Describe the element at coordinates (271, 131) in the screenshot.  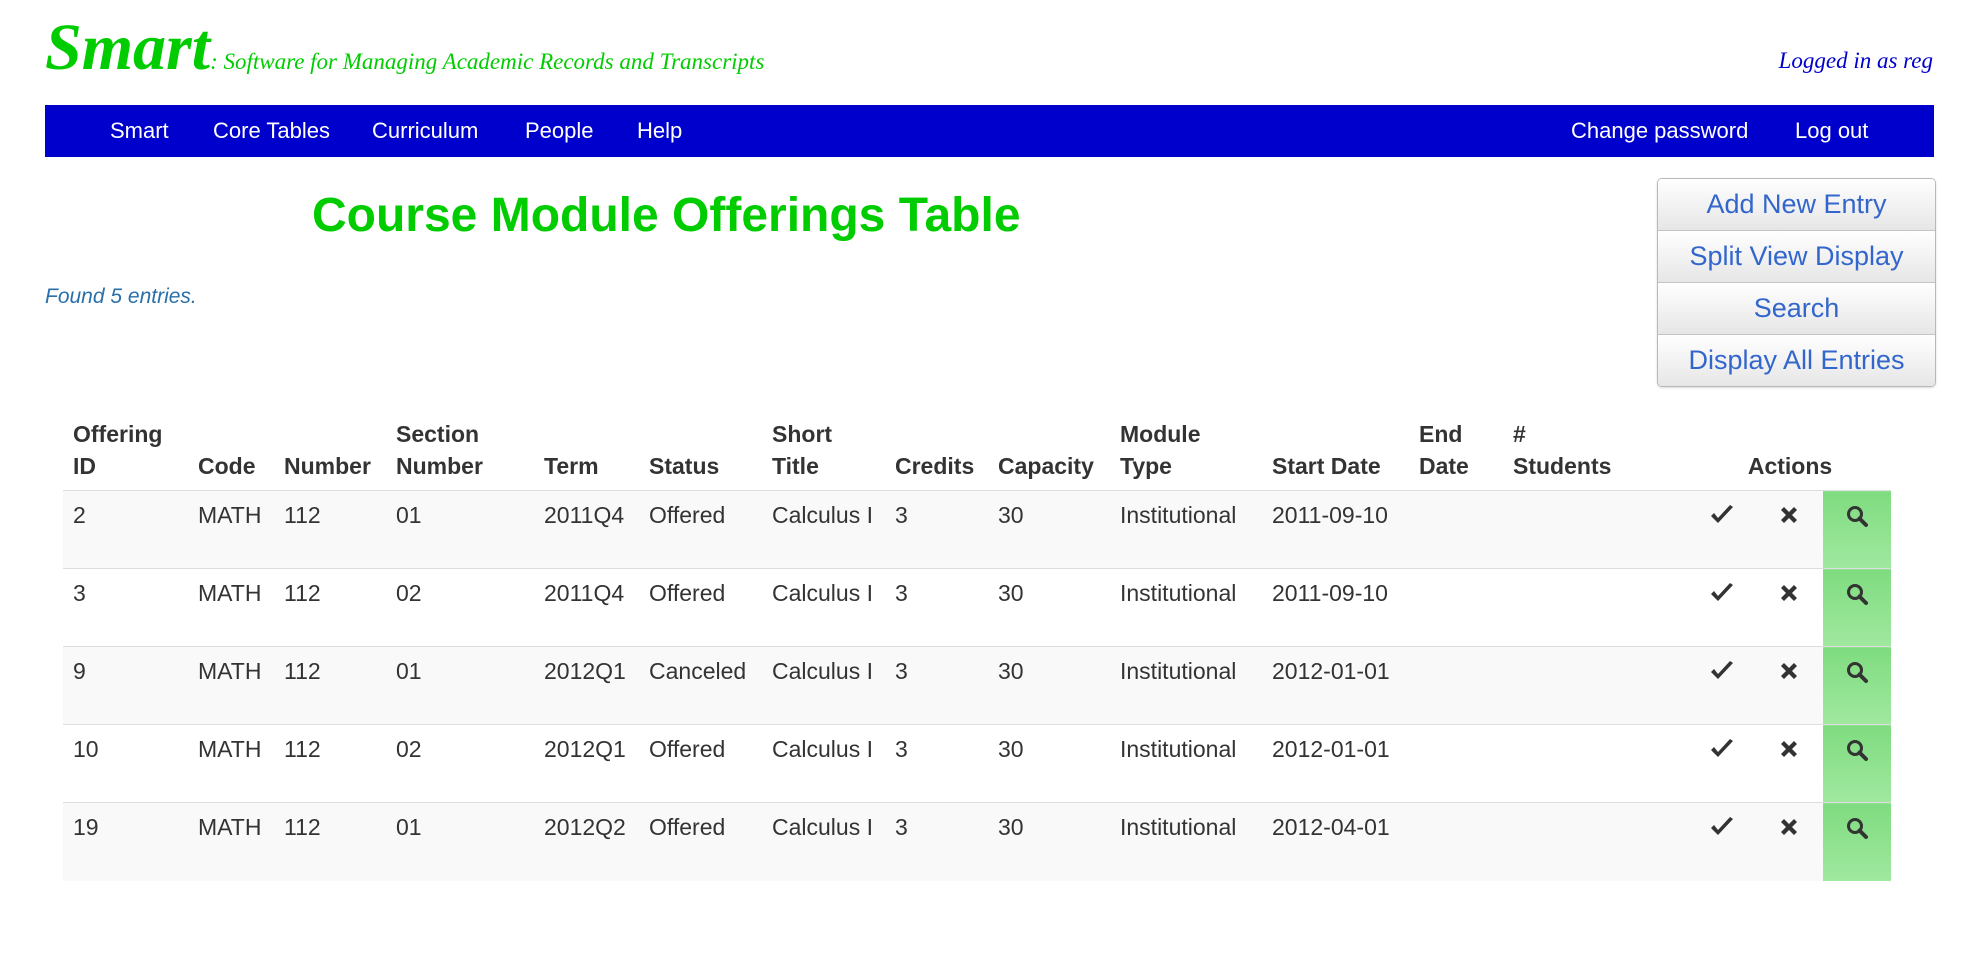
I see `nav-item-core-tables: Core Tables` at that location.